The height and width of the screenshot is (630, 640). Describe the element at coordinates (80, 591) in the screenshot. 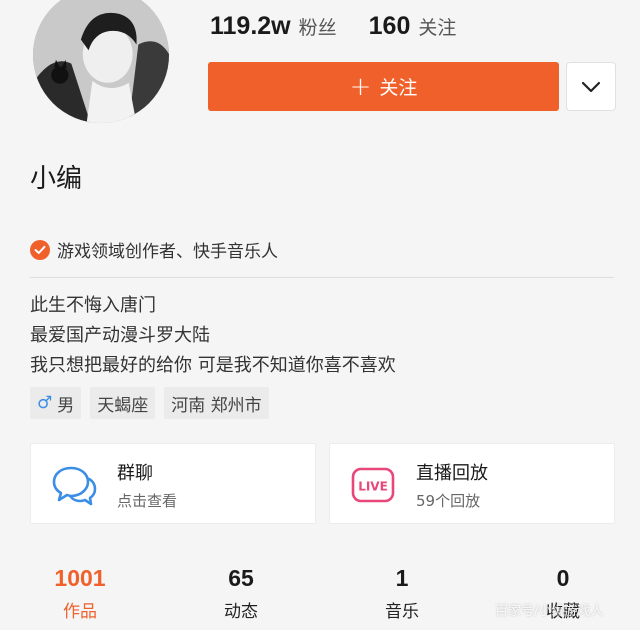

I see `tab-works: 1001 作品` at that location.